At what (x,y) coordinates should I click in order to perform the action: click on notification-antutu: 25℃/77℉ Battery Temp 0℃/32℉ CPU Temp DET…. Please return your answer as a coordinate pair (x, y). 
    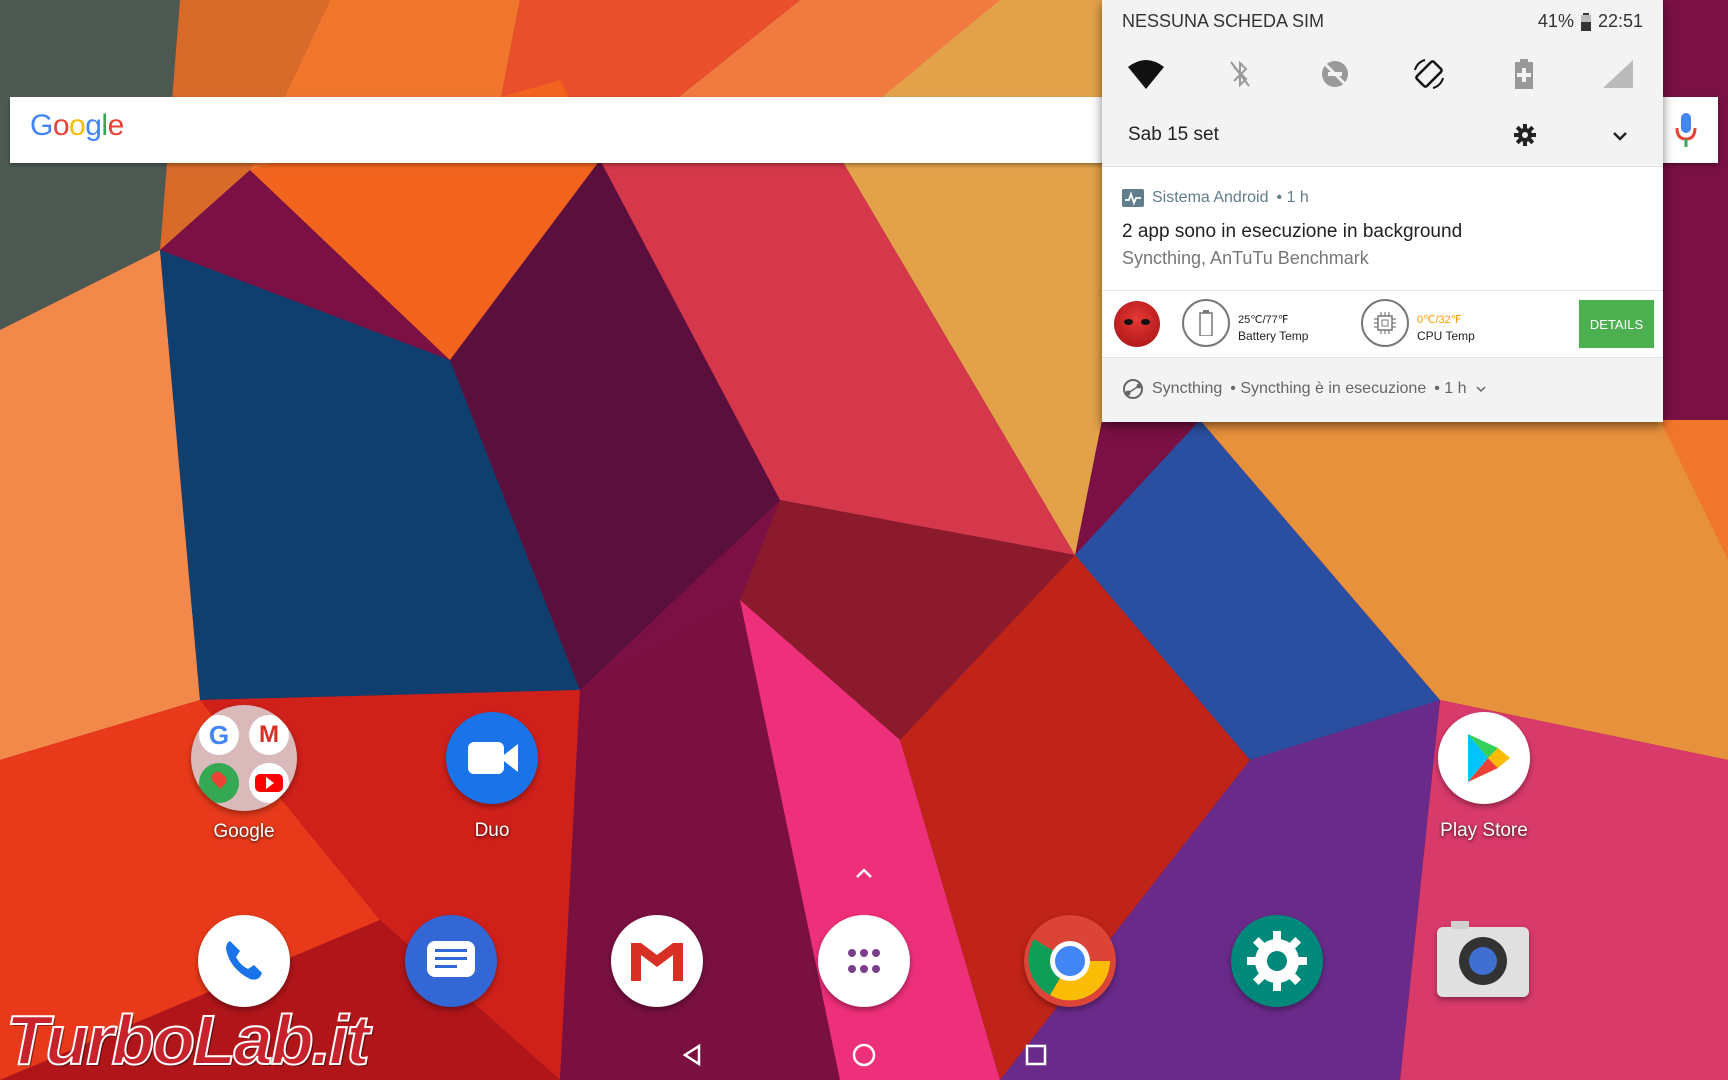
    Looking at the image, I should click on (1382, 324).